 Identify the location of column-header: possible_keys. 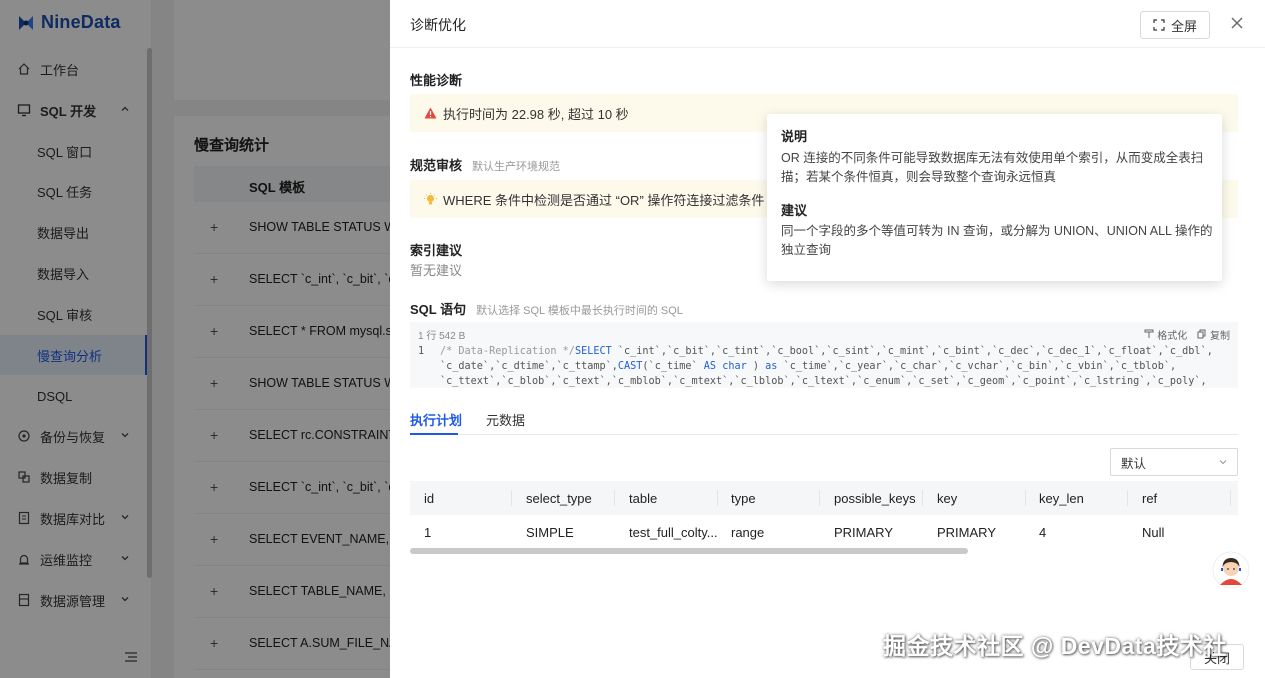
(875, 498).